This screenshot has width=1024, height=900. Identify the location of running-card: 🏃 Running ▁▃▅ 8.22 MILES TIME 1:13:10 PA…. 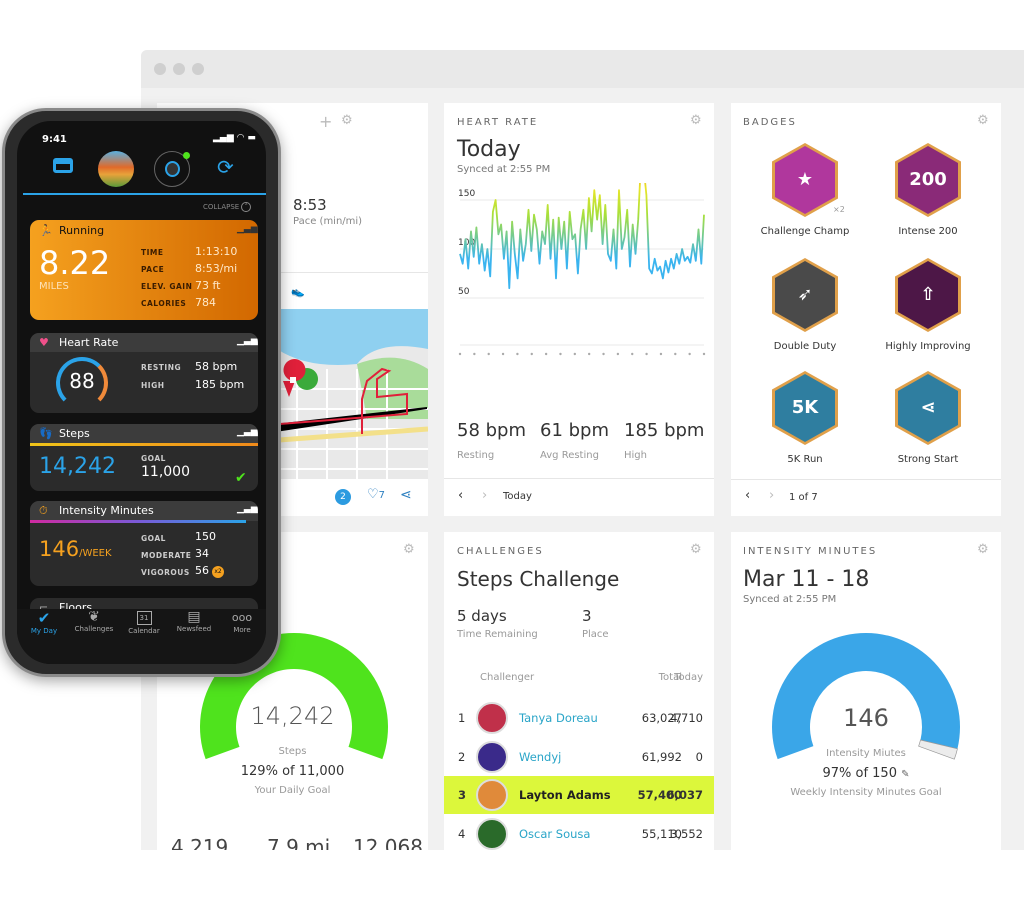
(144, 270).